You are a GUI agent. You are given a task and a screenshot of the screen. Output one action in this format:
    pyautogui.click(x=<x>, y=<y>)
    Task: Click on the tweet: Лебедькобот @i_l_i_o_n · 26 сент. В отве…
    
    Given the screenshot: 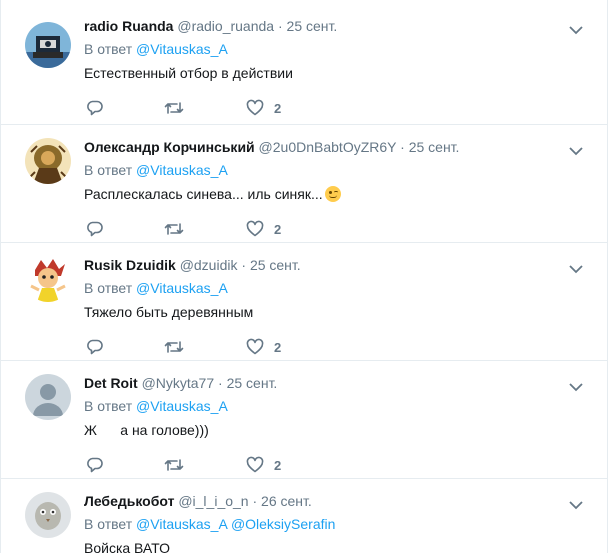 What is the action you would take?
    pyautogui.click(x=304, y=517)
    